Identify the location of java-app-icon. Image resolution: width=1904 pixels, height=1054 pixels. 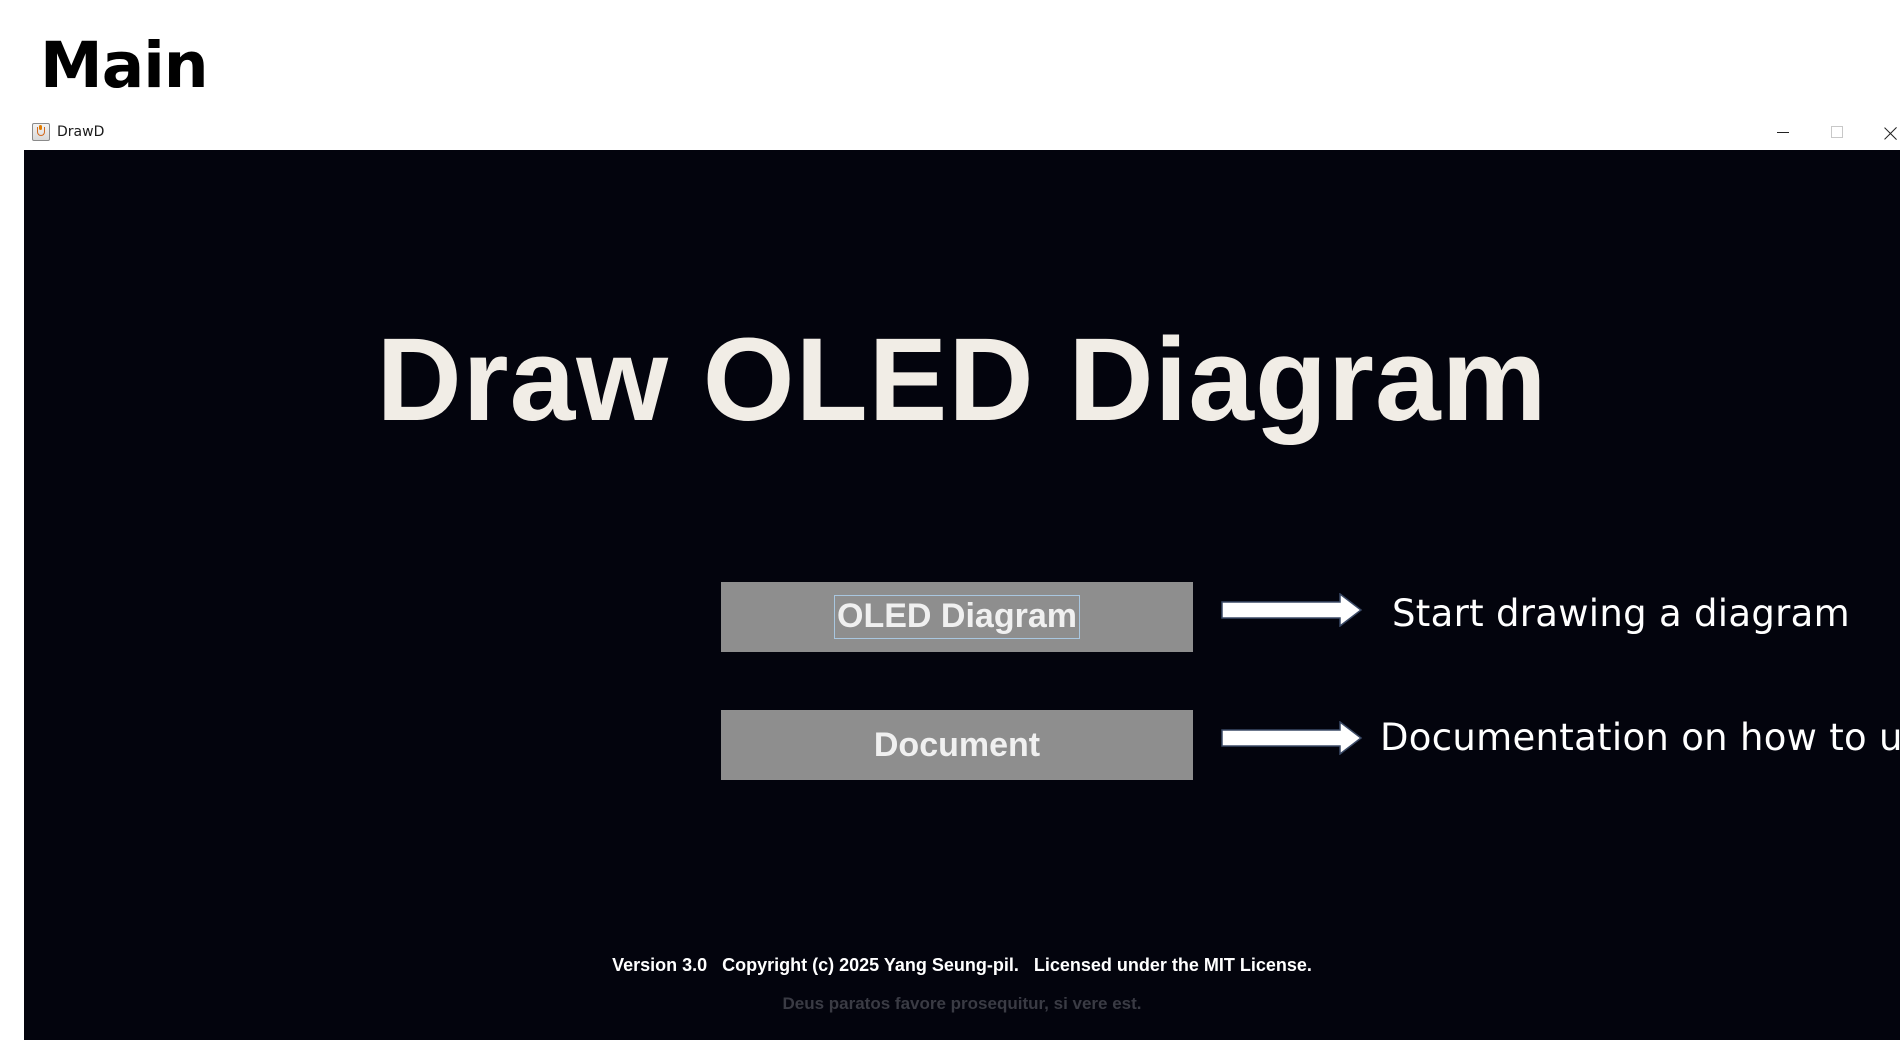
(41, 132).